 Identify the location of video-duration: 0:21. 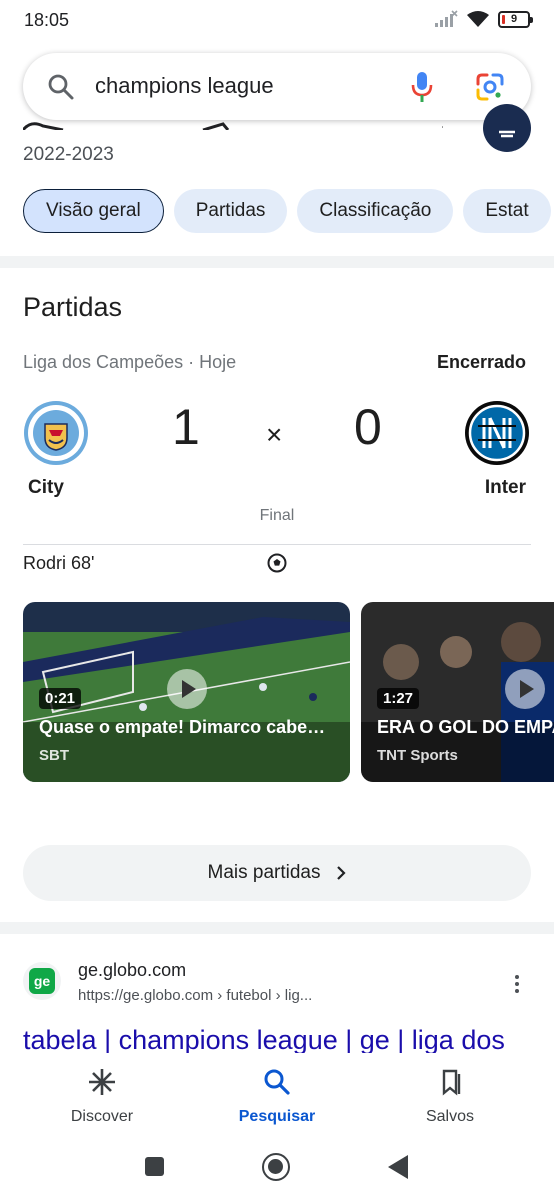
(60, 698).